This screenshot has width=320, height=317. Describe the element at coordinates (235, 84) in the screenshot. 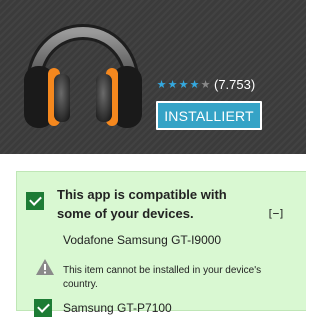

I see `rating-count: (7.753)` at that location.